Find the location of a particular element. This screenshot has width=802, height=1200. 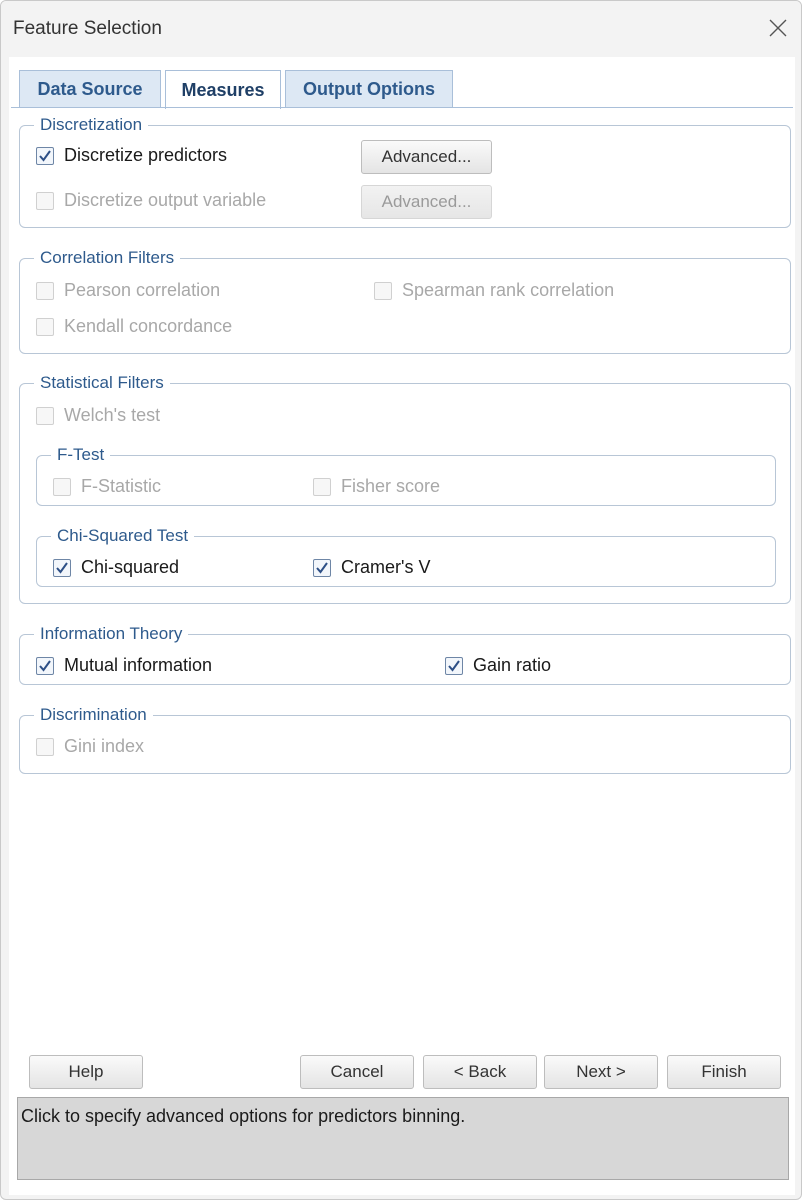

discretize-output-checkbox: Discretize output variable is located at coordinates (151, 200).